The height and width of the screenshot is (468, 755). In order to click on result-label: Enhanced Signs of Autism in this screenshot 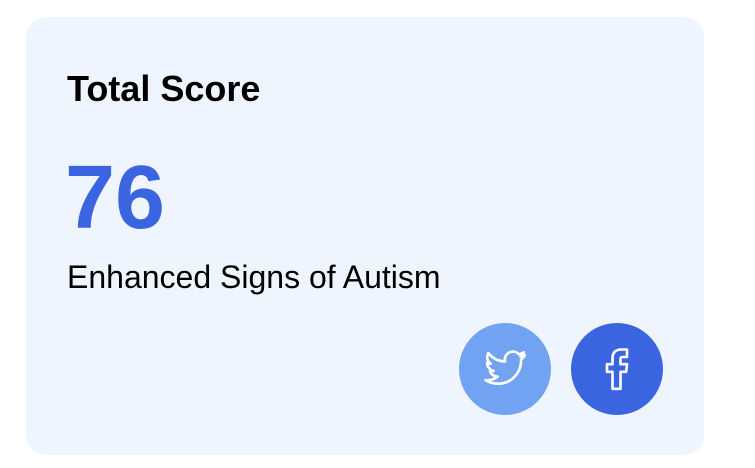, I will do `click(254, 277)`.